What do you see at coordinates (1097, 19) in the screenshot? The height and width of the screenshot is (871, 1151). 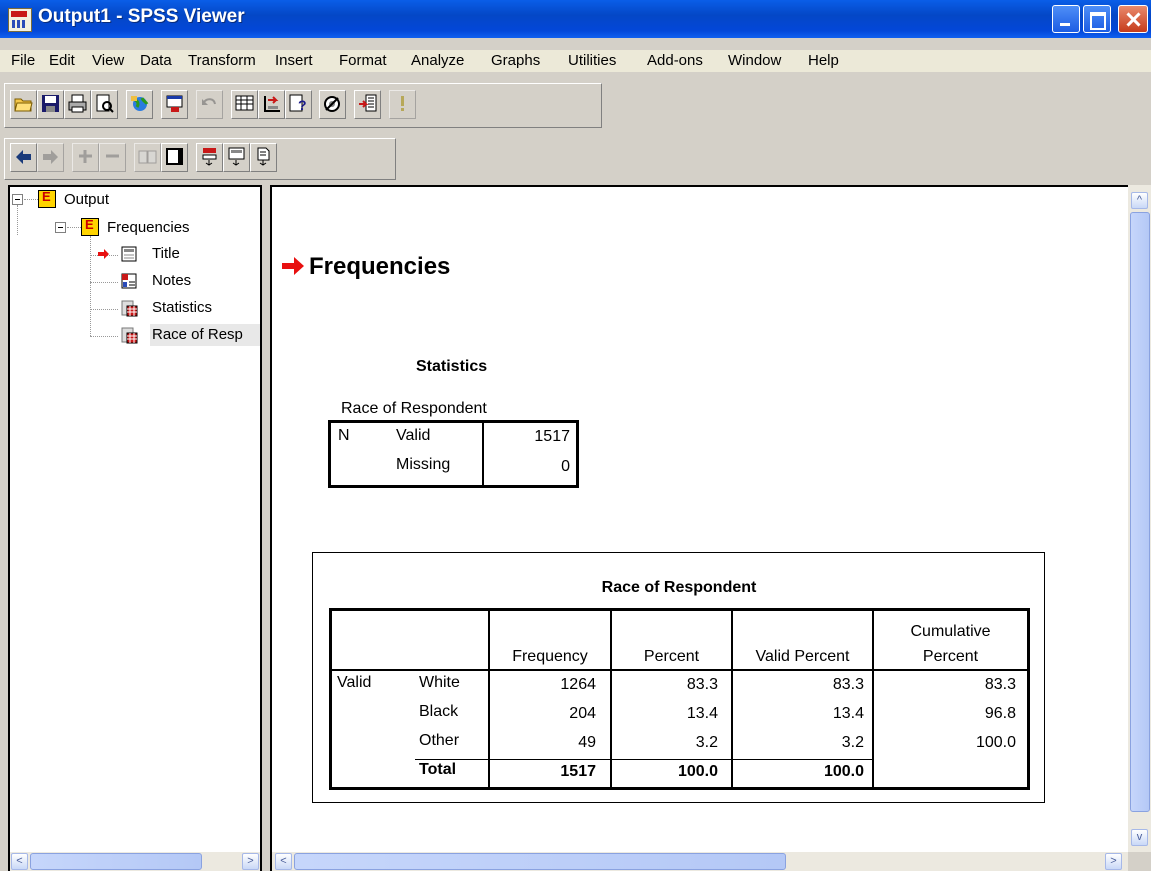 I see `maximize-button` at bounding box center [1097, 19].